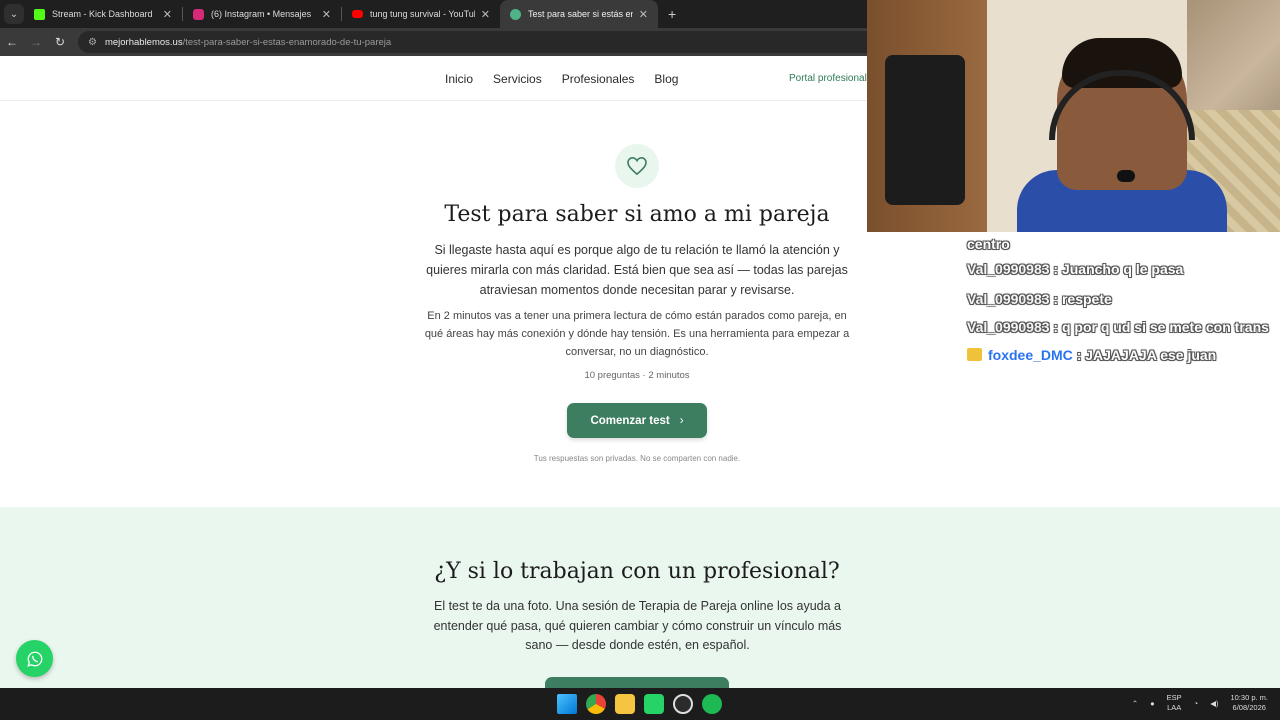  I want to click on start-test-label: Comenzar test, so click(630, 420).